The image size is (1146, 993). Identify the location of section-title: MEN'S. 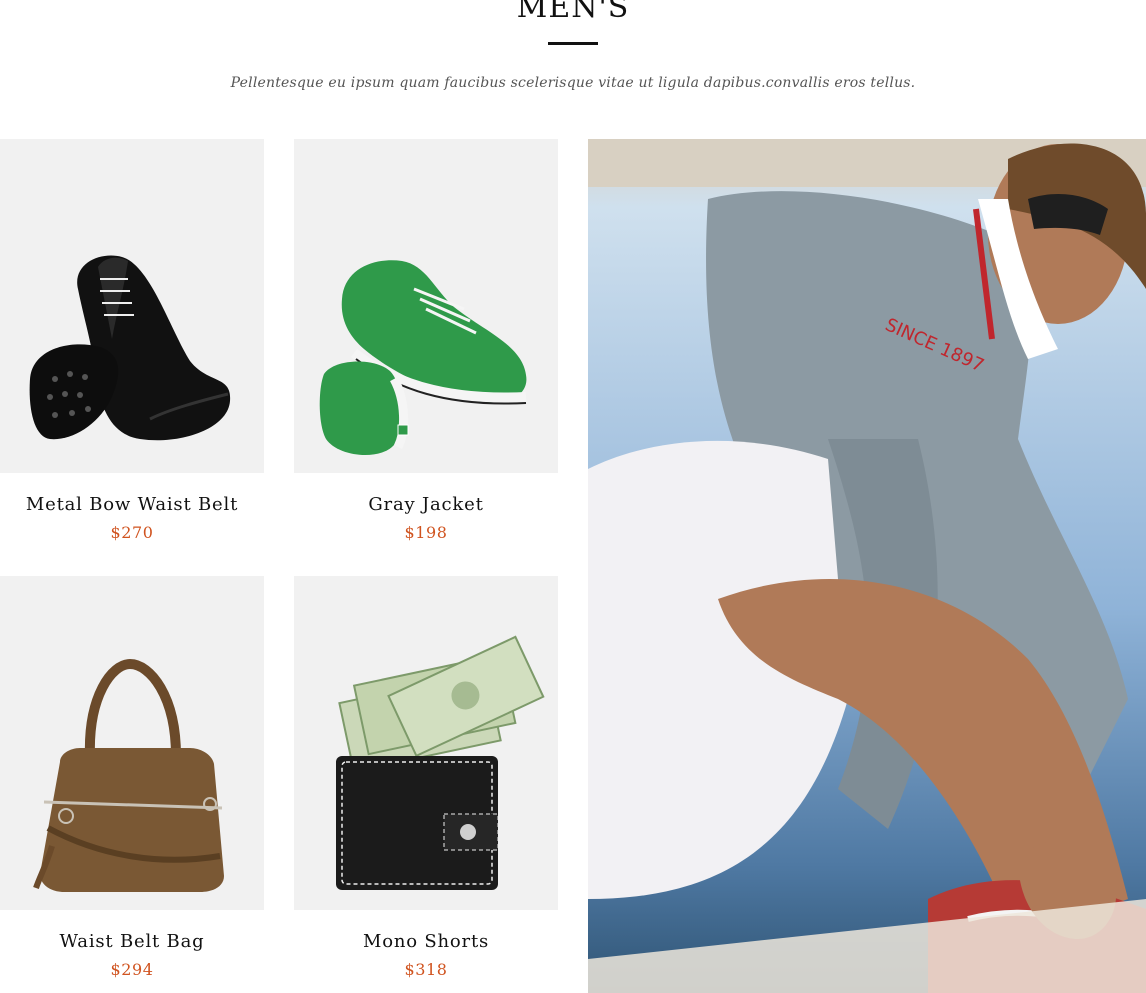
(573, 12).